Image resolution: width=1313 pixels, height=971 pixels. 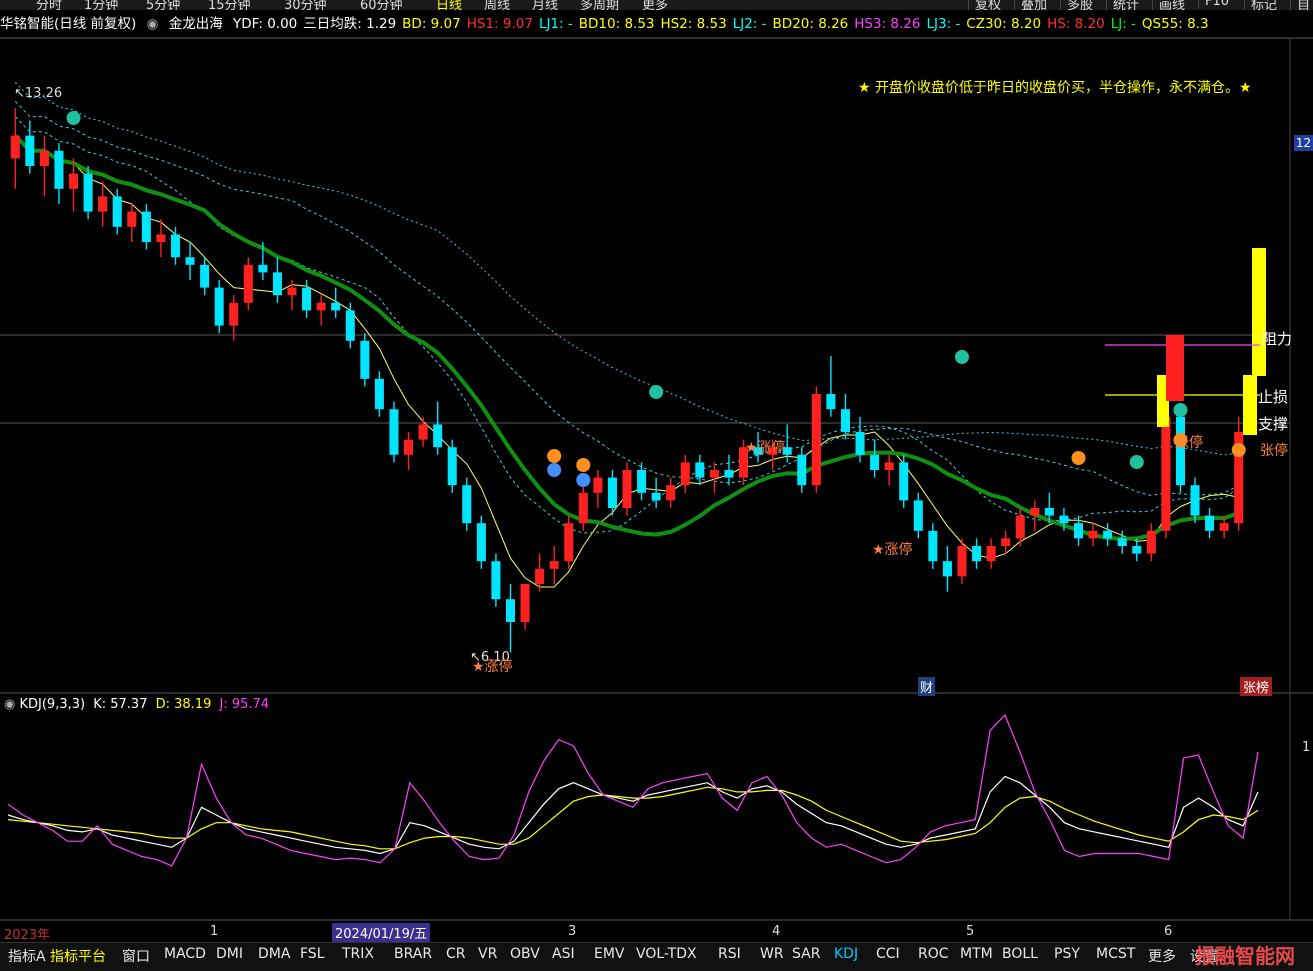 What do you see at coordinates (52, 704) in the screenshot?
I see `kdj-title: KDJ(9,3,3)` at bounding box center [52, 704].